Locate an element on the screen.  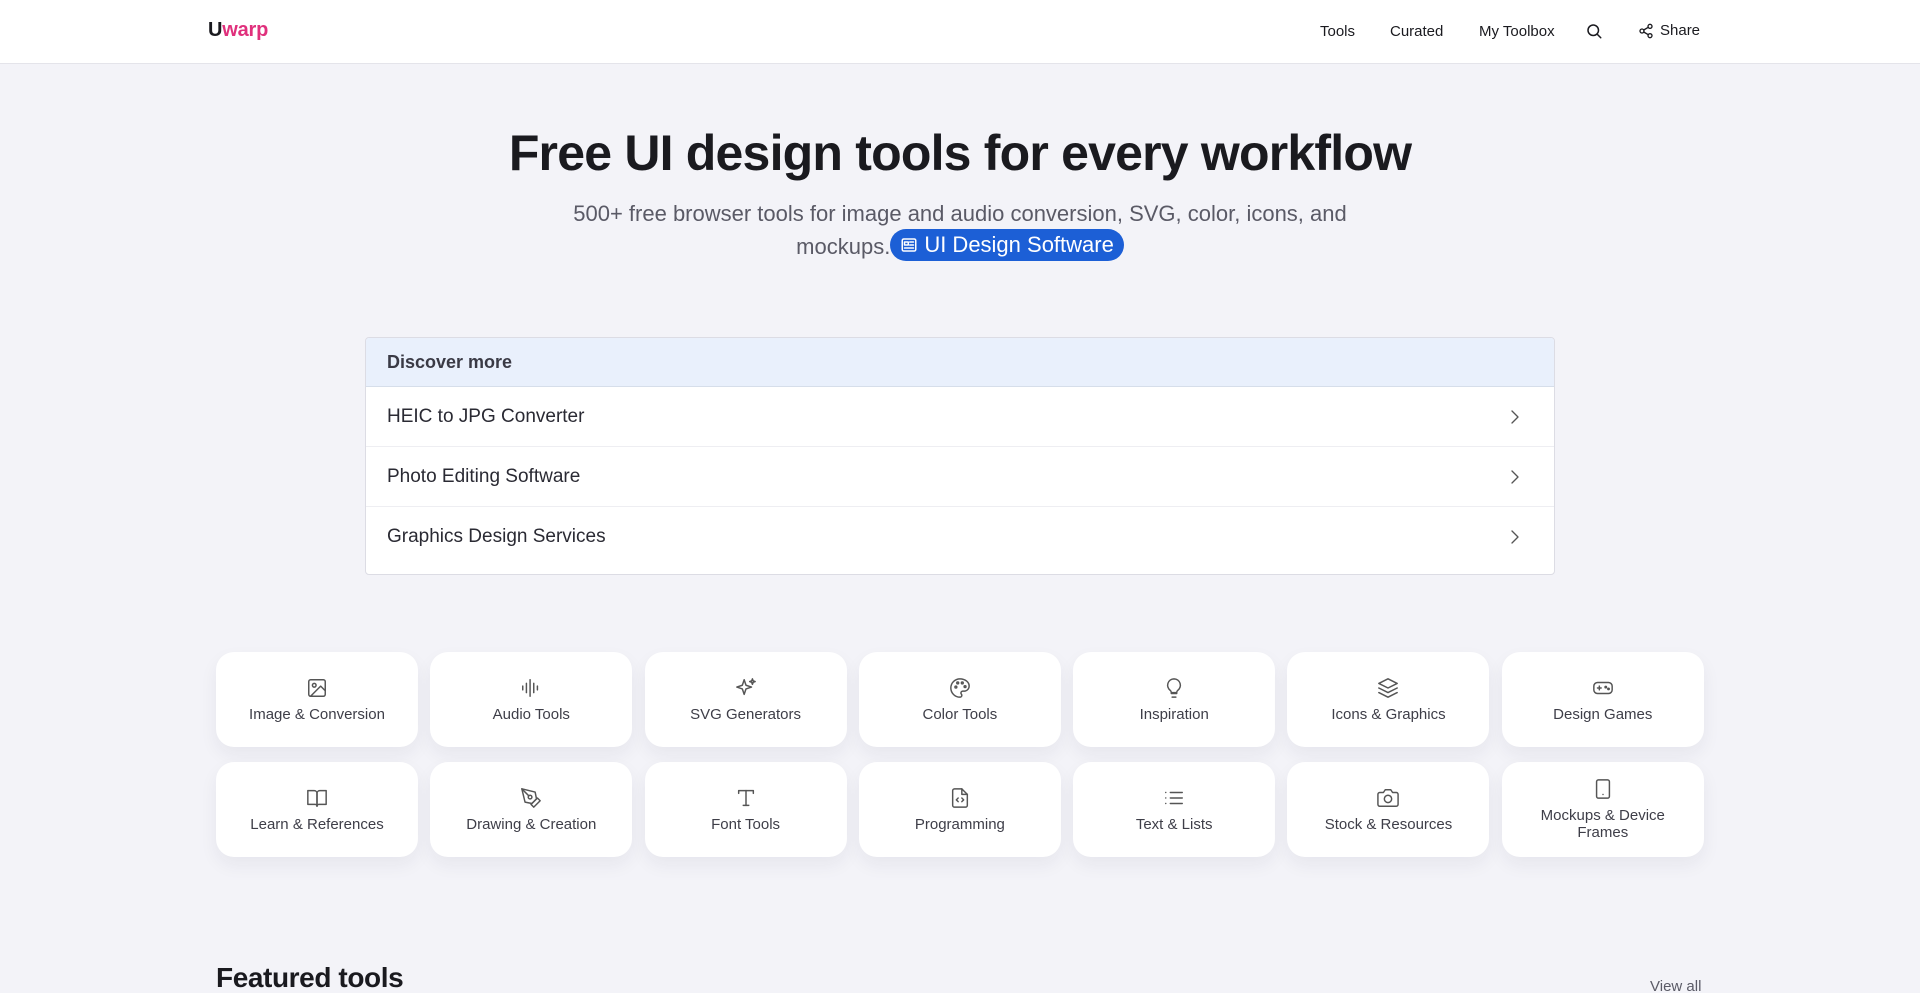
palette-icon is located at coordinates (959, 687).